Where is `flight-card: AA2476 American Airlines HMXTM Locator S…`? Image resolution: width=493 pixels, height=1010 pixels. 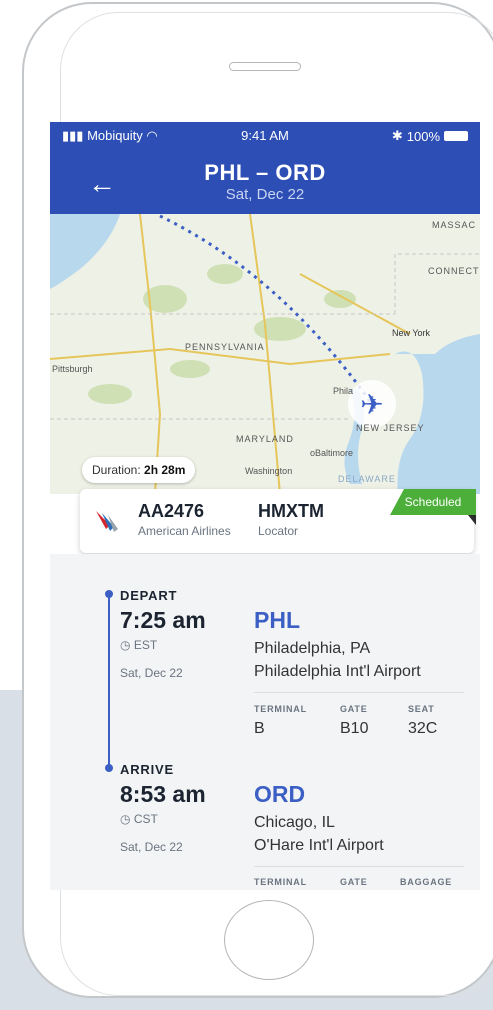 flight-card: AA2476 American Airlines HMXTM Locator S… is located at coordinates (278, 521).